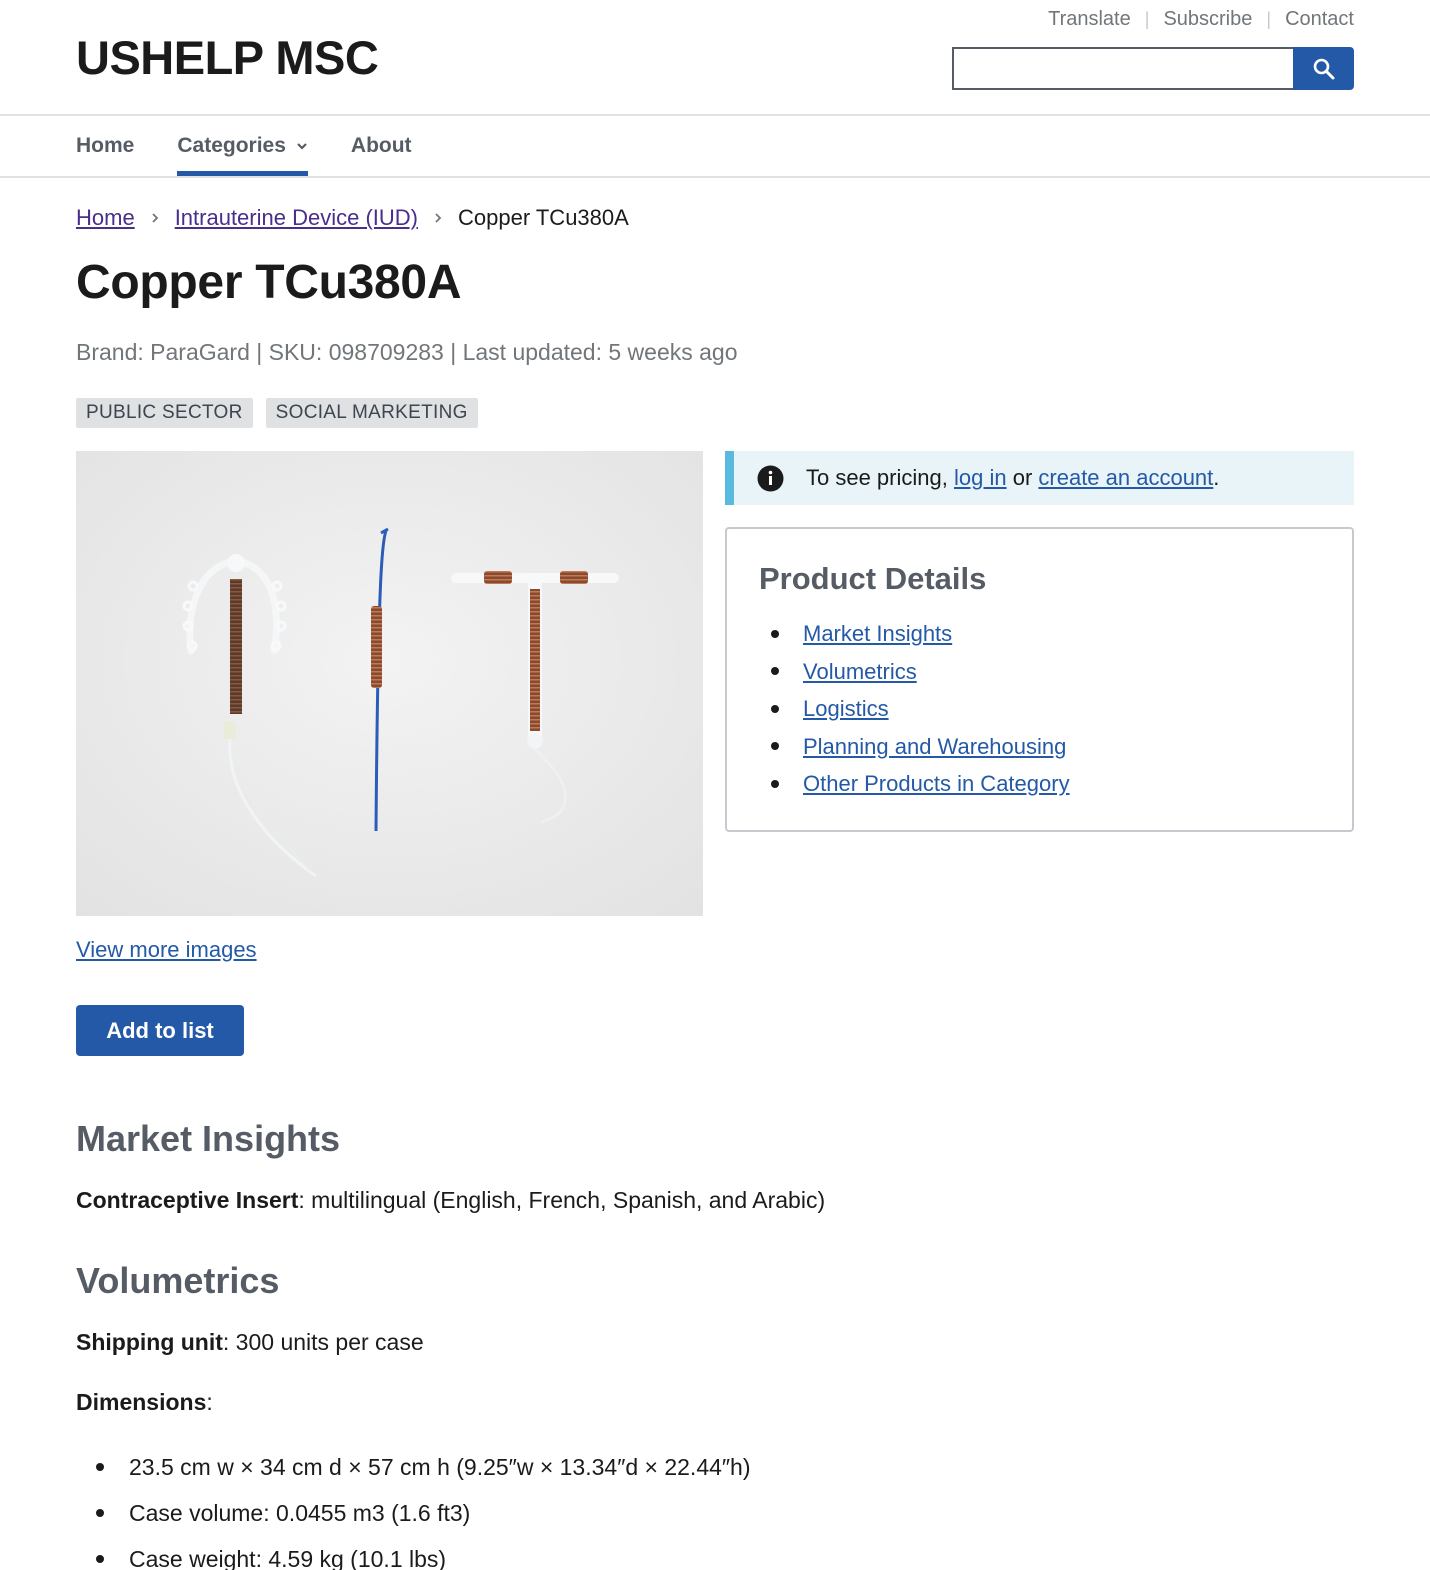 The height and width of the screenshot is (1570, 1430). What do you see at coordinates (877, 634) in the screenshot?
I see `details-link-market-insights: Market Insights` at bounding box center [877, 634].